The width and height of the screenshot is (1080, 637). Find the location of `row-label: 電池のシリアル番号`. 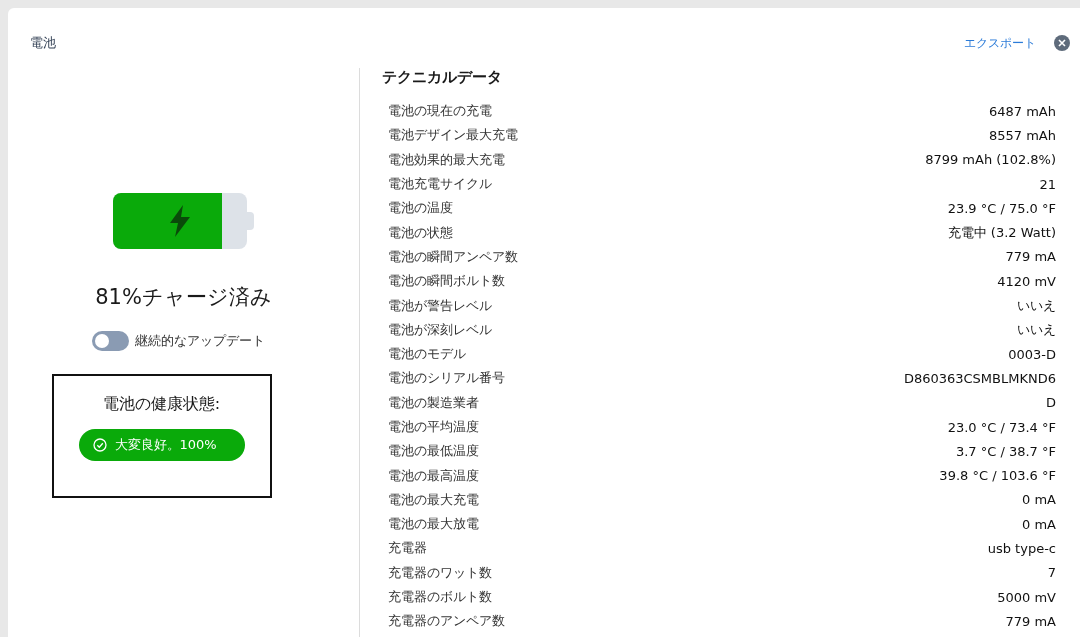

row-label: 電池のシリアル番号 is located at coordinates (446, 378).